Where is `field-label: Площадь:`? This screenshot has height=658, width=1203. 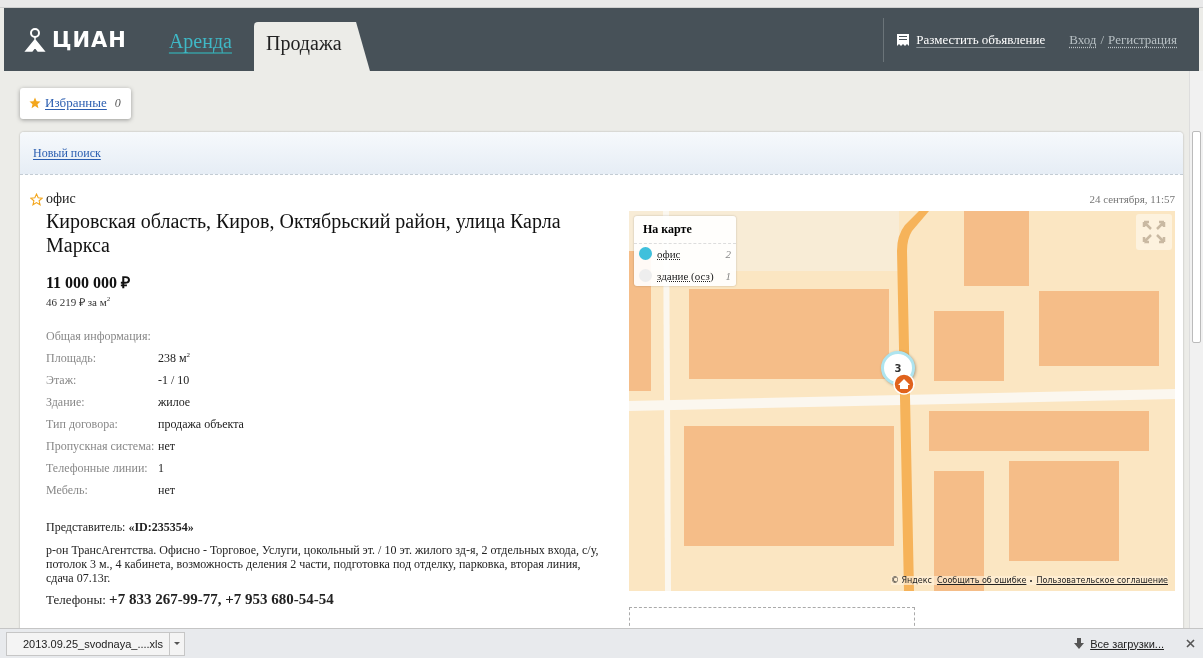
field-label: Площадь: is located at coordinates (72, 358).